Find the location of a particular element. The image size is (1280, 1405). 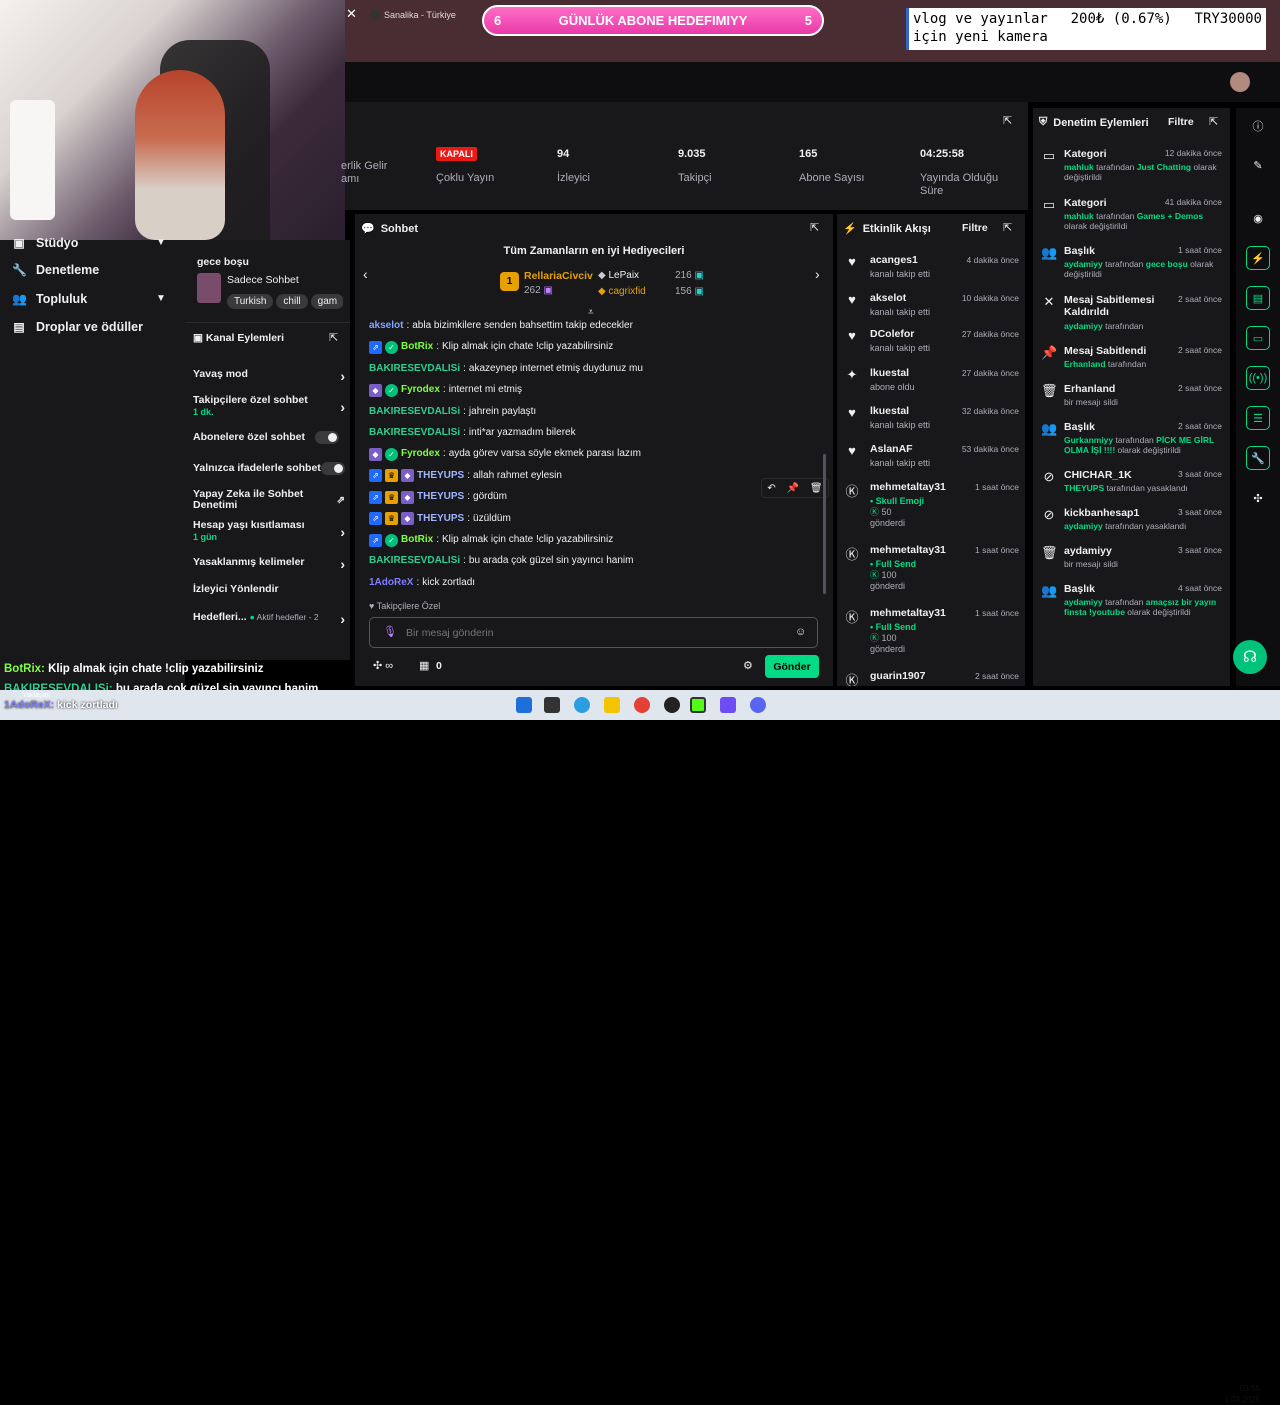

slow-mode-row: Yavaş mod › is located at coordinates (269, 376).